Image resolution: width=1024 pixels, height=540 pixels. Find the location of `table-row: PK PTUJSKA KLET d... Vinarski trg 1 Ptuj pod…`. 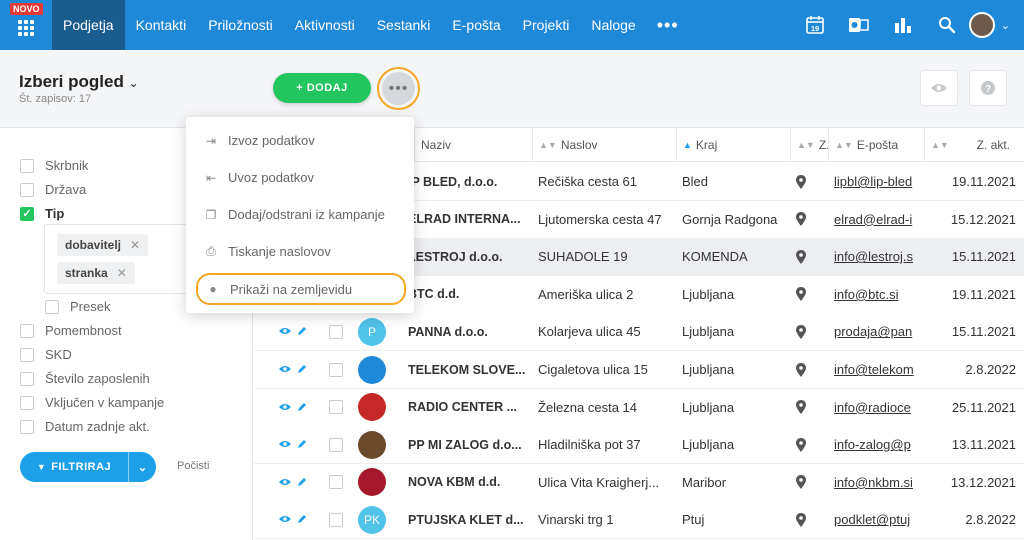

table-row: PK PTUJSKA KLET d... Vinarski trg 1 Ptuj pod… is located at coordinates (639, 520).